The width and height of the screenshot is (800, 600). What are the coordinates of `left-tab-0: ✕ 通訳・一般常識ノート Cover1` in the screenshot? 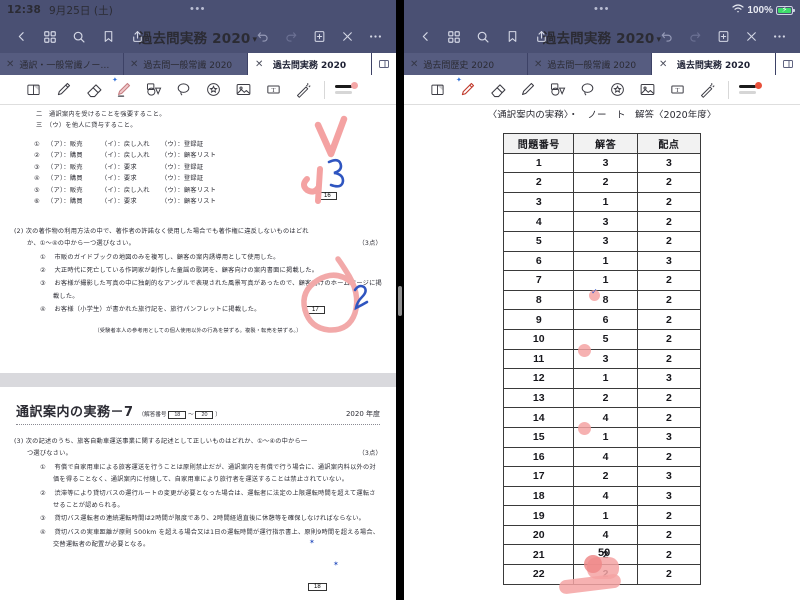 It's located at (62, 64).